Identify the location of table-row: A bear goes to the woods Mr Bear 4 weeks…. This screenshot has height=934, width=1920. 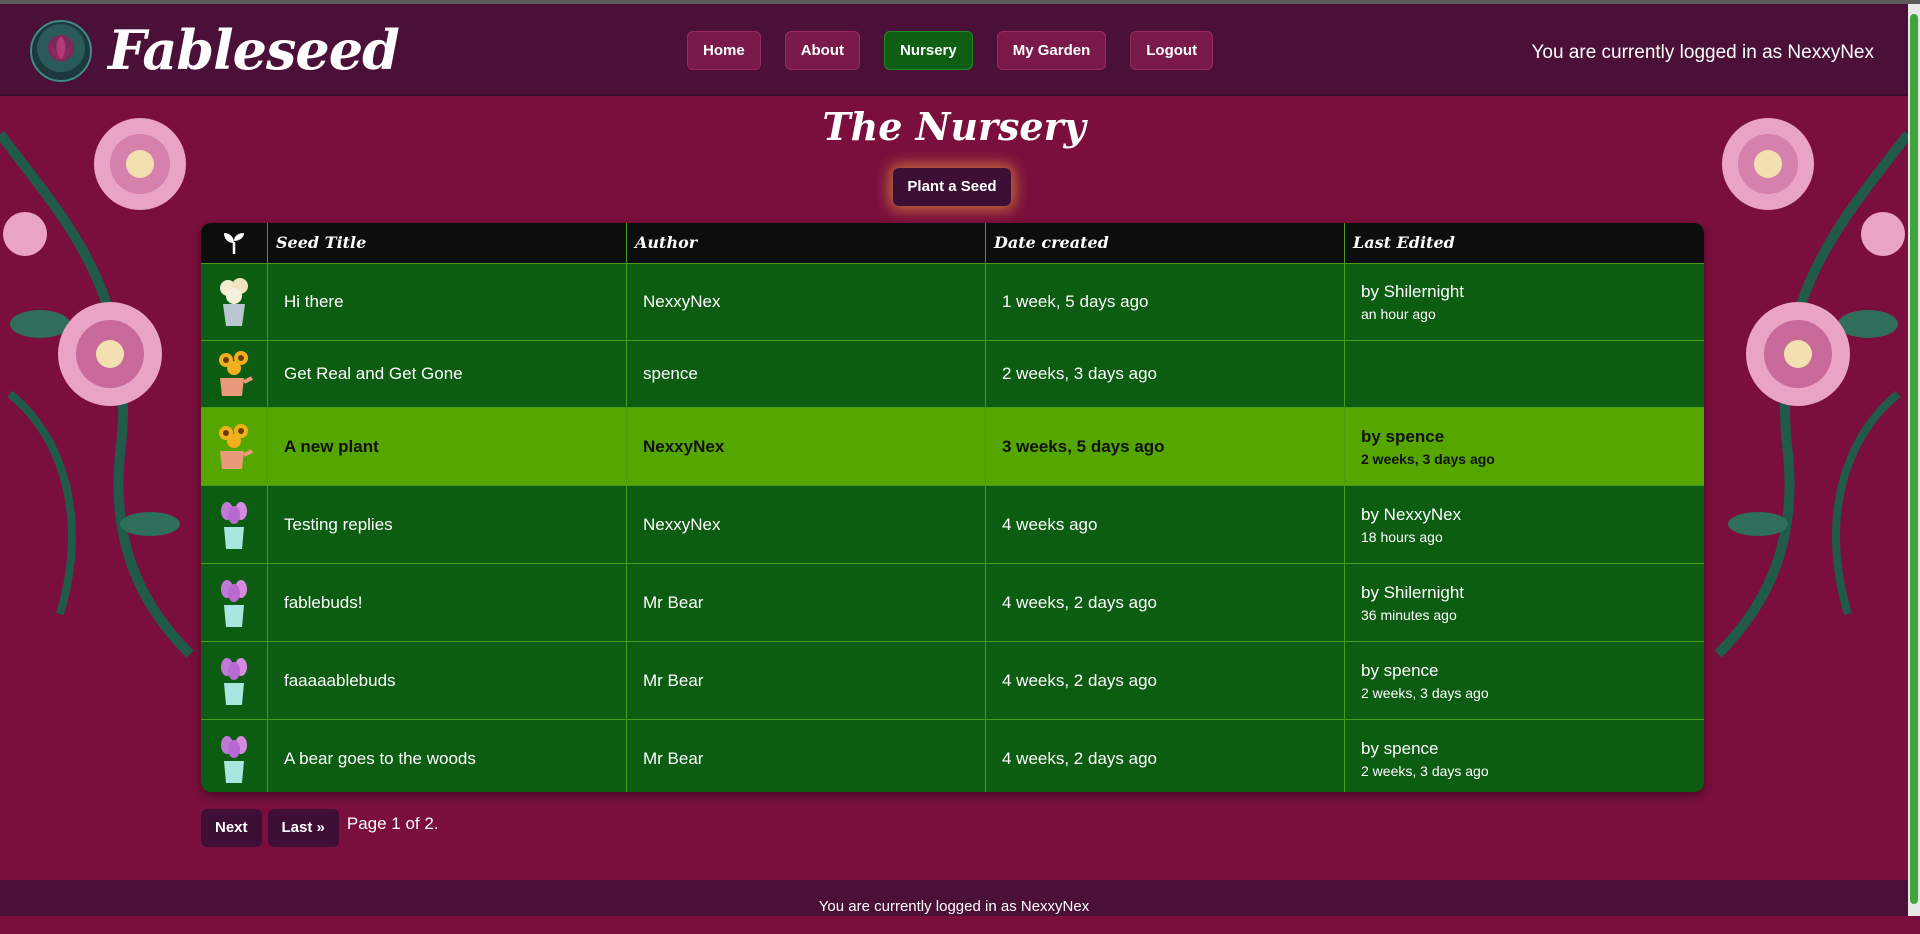
(952, 755).